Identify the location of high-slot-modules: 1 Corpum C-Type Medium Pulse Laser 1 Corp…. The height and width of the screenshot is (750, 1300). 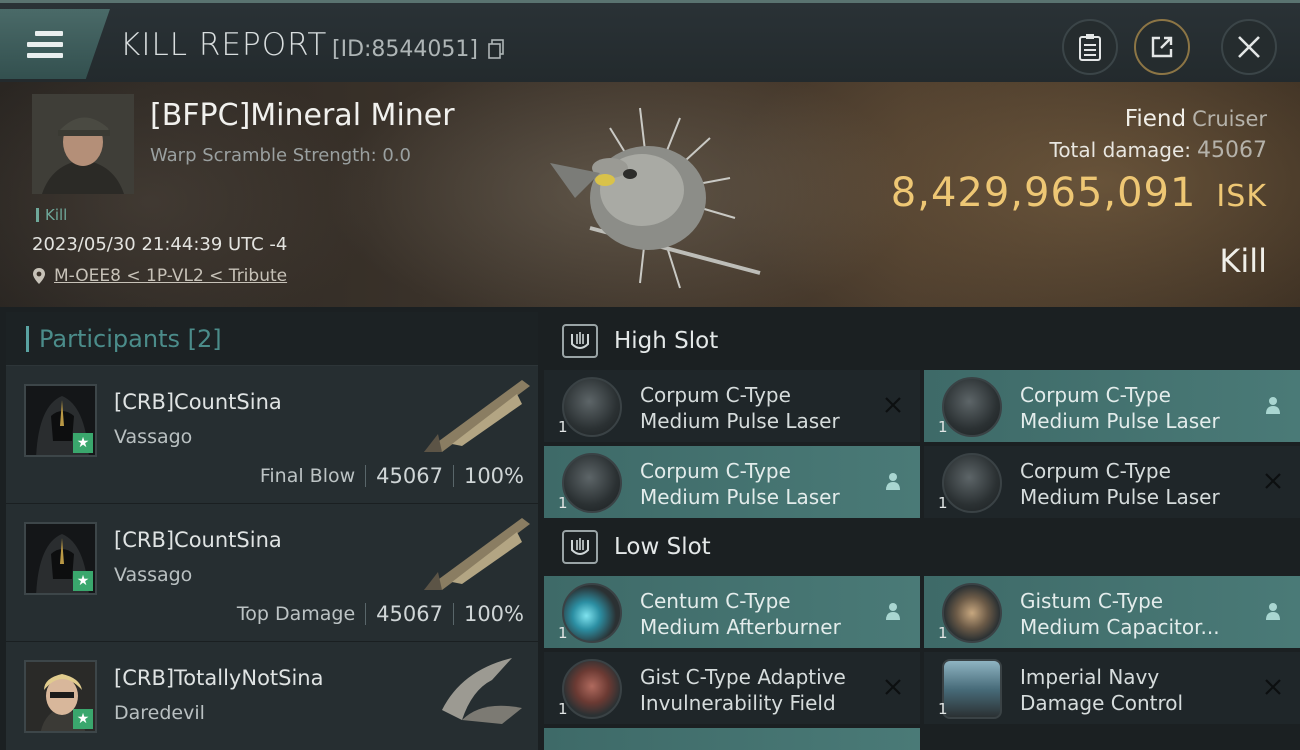
(922, 444).